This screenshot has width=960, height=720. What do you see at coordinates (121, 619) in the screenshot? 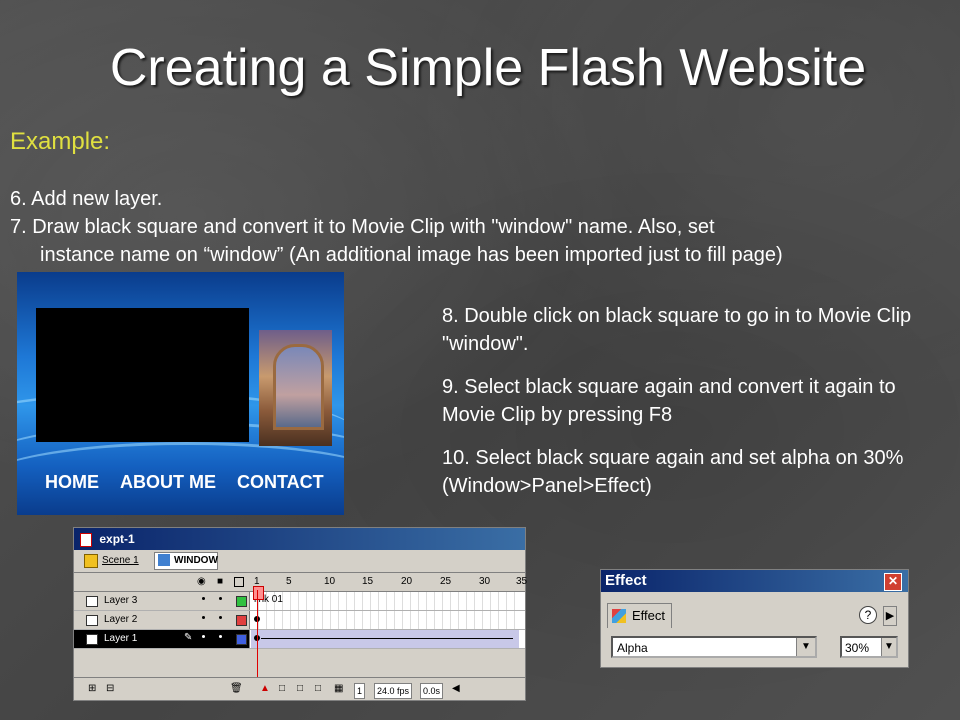
I see `layer-name: Layer 2` at bounding box center [121, 619].